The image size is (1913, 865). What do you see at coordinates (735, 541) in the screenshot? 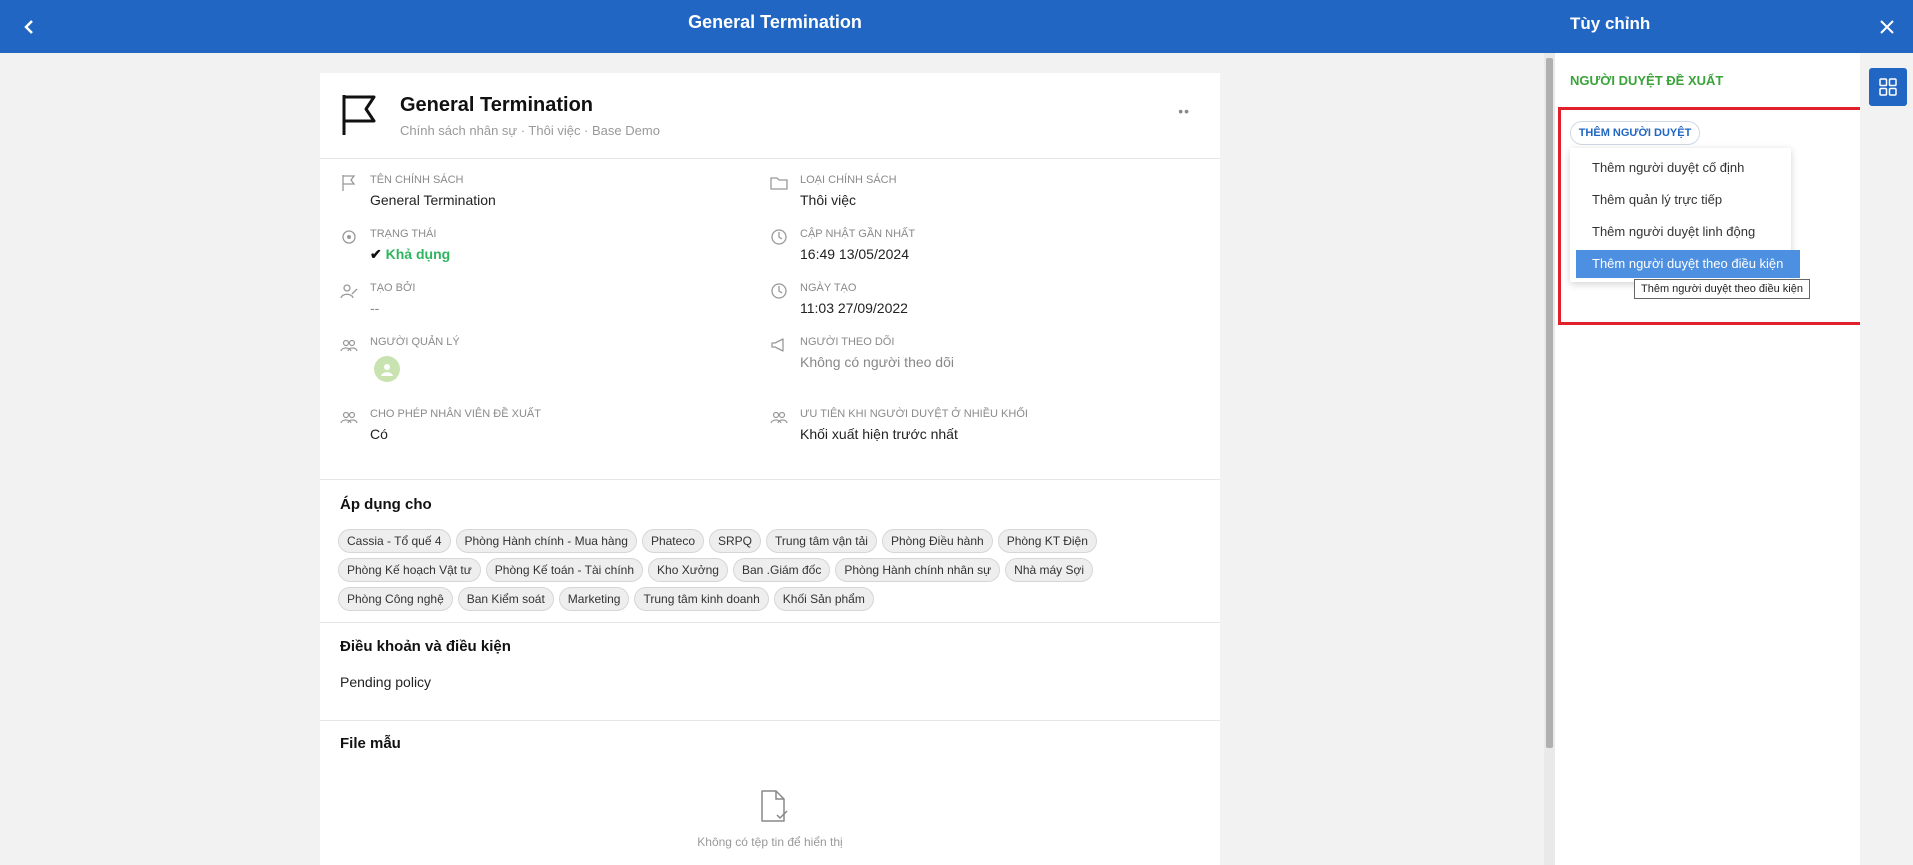
I see `apply-tag: SRPQ` at bounding box center [735, 541].